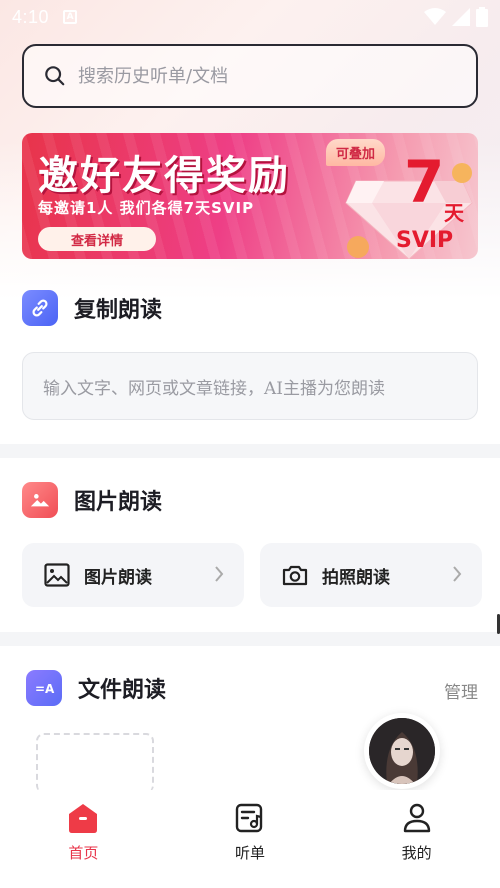  I want to click on tab-playlist-label: 听单, so click(250, 853).